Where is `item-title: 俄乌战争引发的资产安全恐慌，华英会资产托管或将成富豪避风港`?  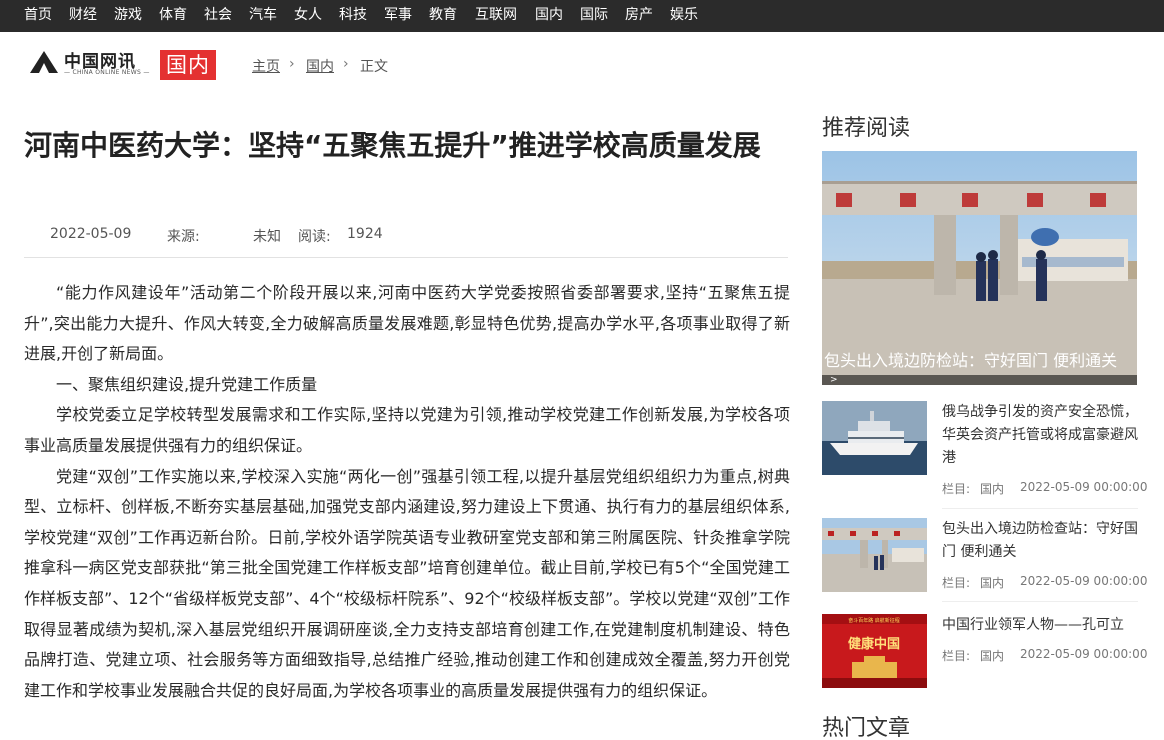 item-title: 俄乌战争引发的资产安全恐慌，华英会资产托管或将成富豪避风港 is located at coordinates (1040, 435).